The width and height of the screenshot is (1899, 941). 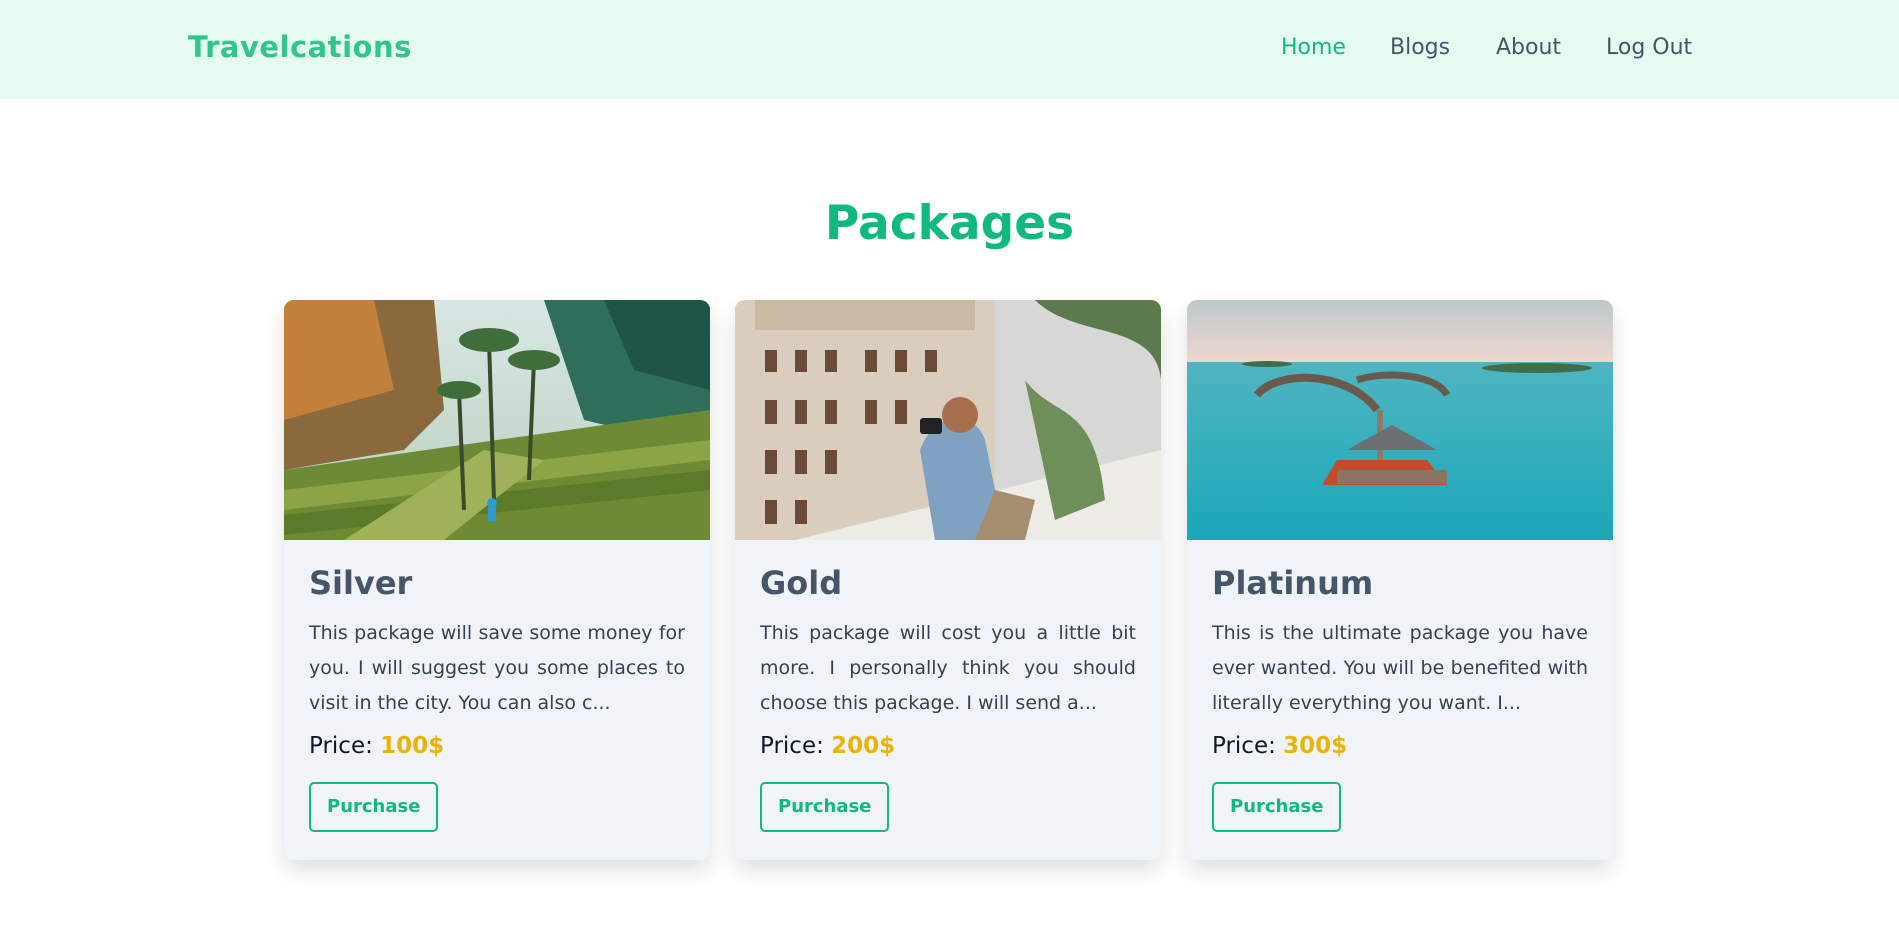 I want to click on purchase-button-silver: Purchase, so click(x=374, y=807).